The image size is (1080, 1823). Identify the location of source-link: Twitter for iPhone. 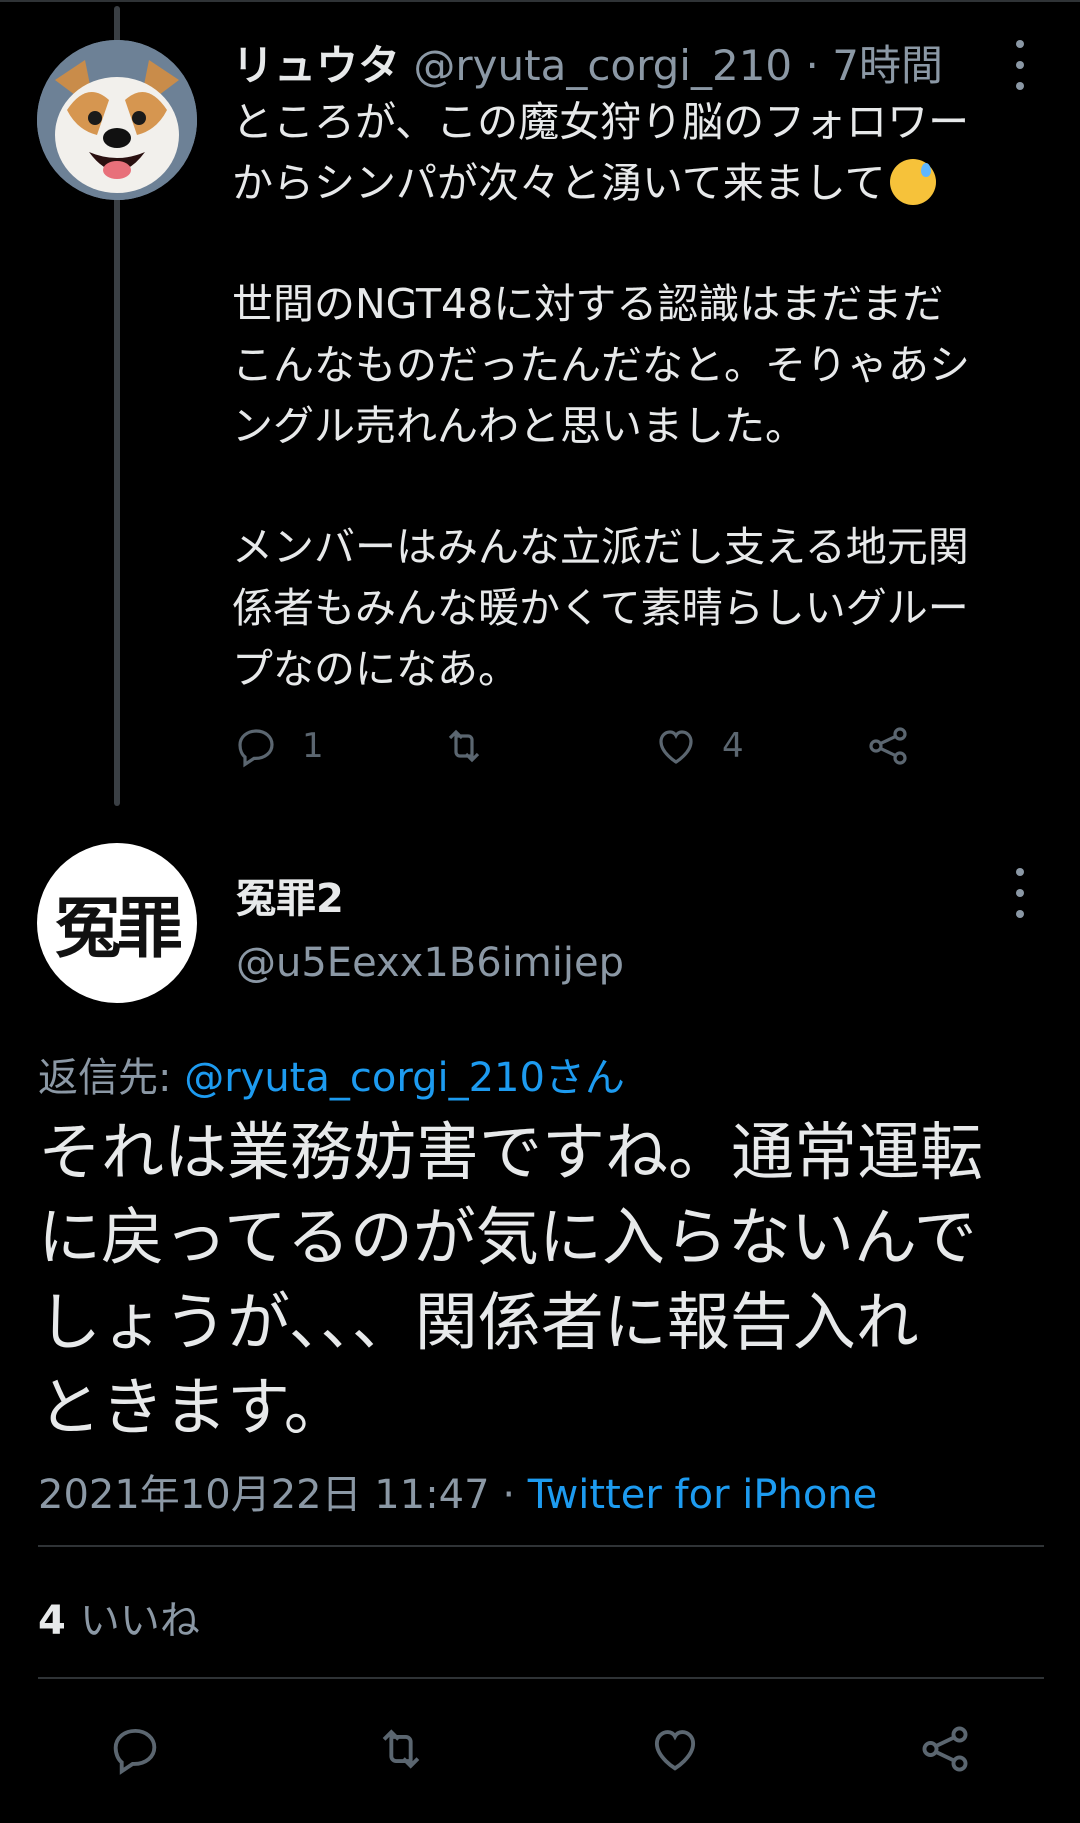
(703, 1495).